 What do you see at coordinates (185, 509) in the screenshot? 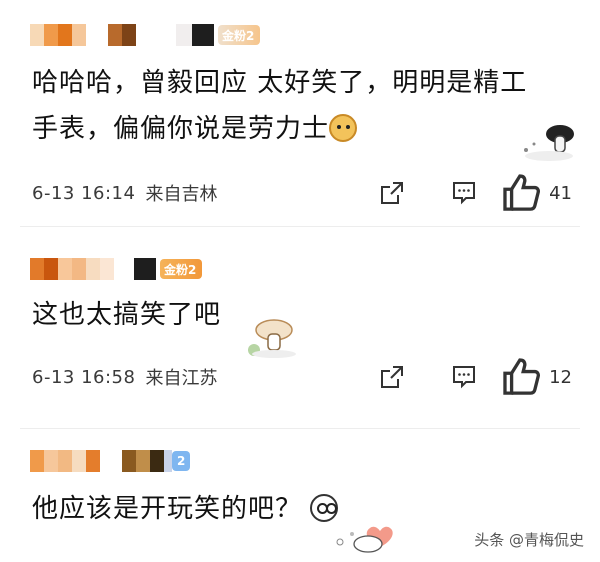
I see `comment-text: 他应该是开玩笑的吧？` at bounding box center [185, 509].